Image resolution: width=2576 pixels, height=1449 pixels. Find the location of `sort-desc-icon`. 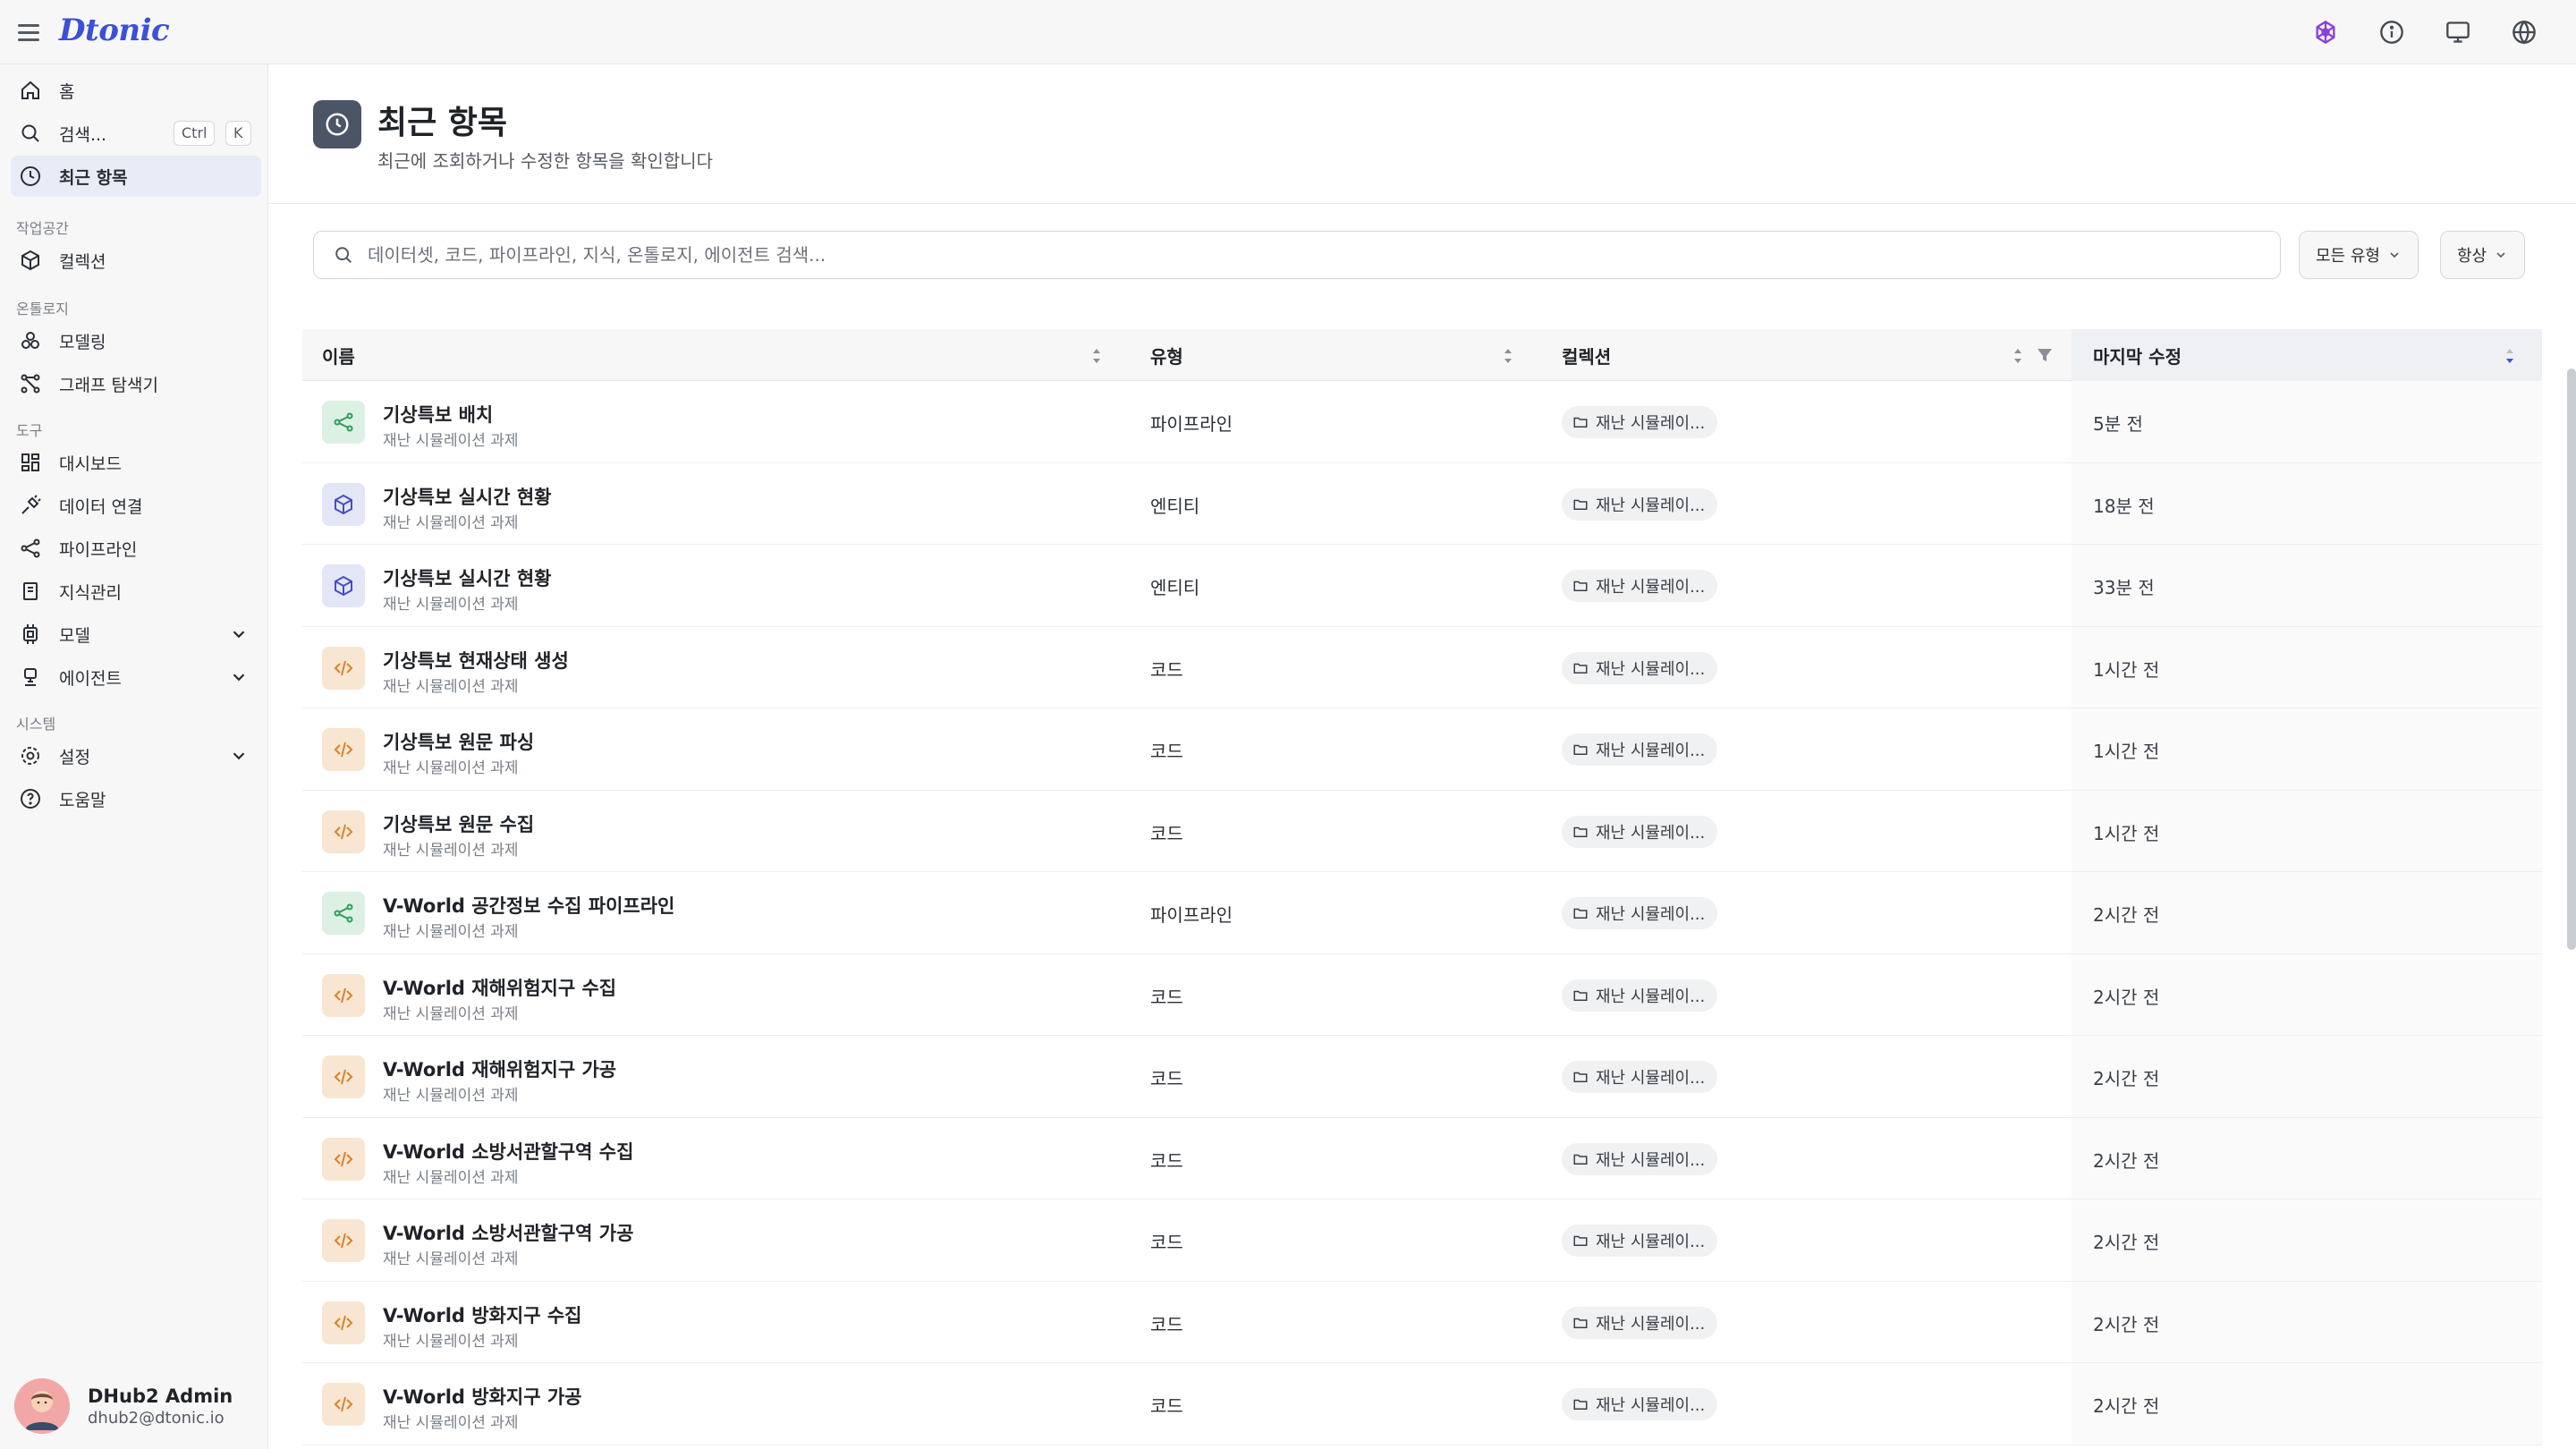

sort-desc-icon is located at coordinates (2510, 356).